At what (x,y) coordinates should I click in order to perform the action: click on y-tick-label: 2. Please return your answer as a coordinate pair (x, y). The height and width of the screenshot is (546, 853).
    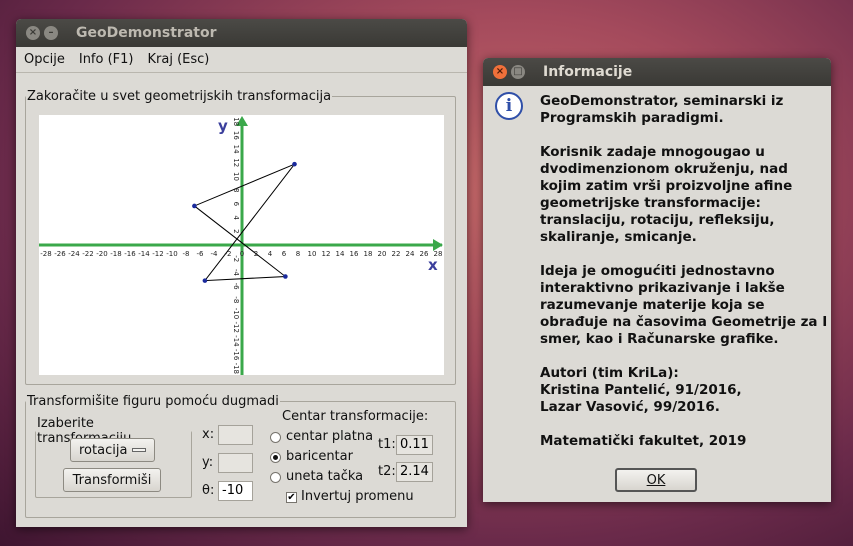
    Looking at the image, I should click on (236, 231).